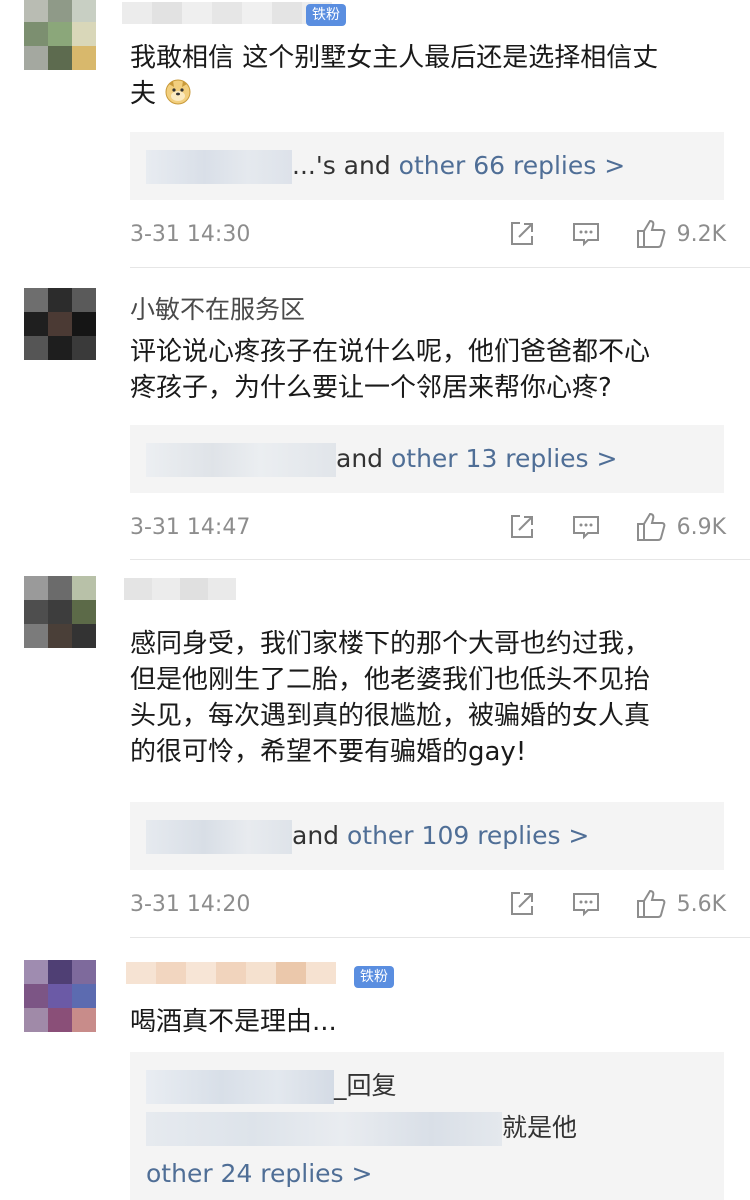 Image resolution: width=750 pixels, height=1200 pixels. What do you see at coordinates (512, 165) in the screenshot?
I see `view-replies-link: other 66 replies >` at bounding box center [512, 165].